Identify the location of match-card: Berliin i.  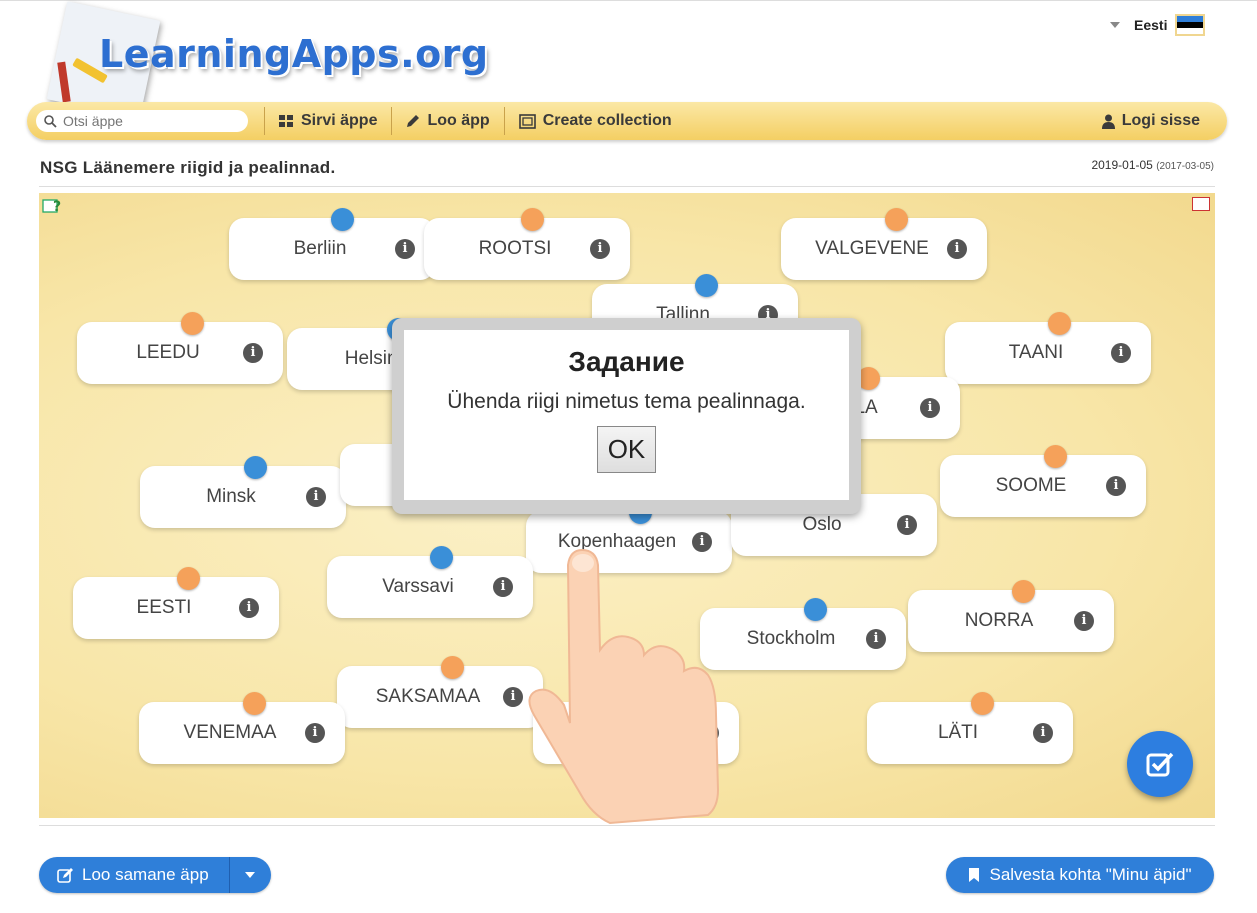
(332, 244).